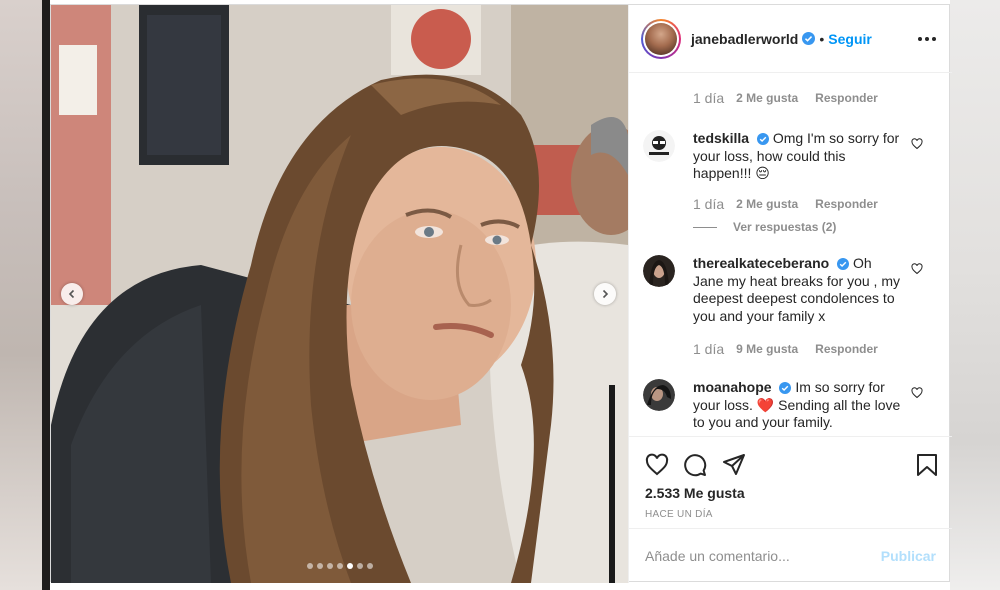 This screenshot has width=1000, height=590. What do you see at coordinates (657, 465) in the screenshot?
I see `heart-icon` at bounding box center [657, 465].